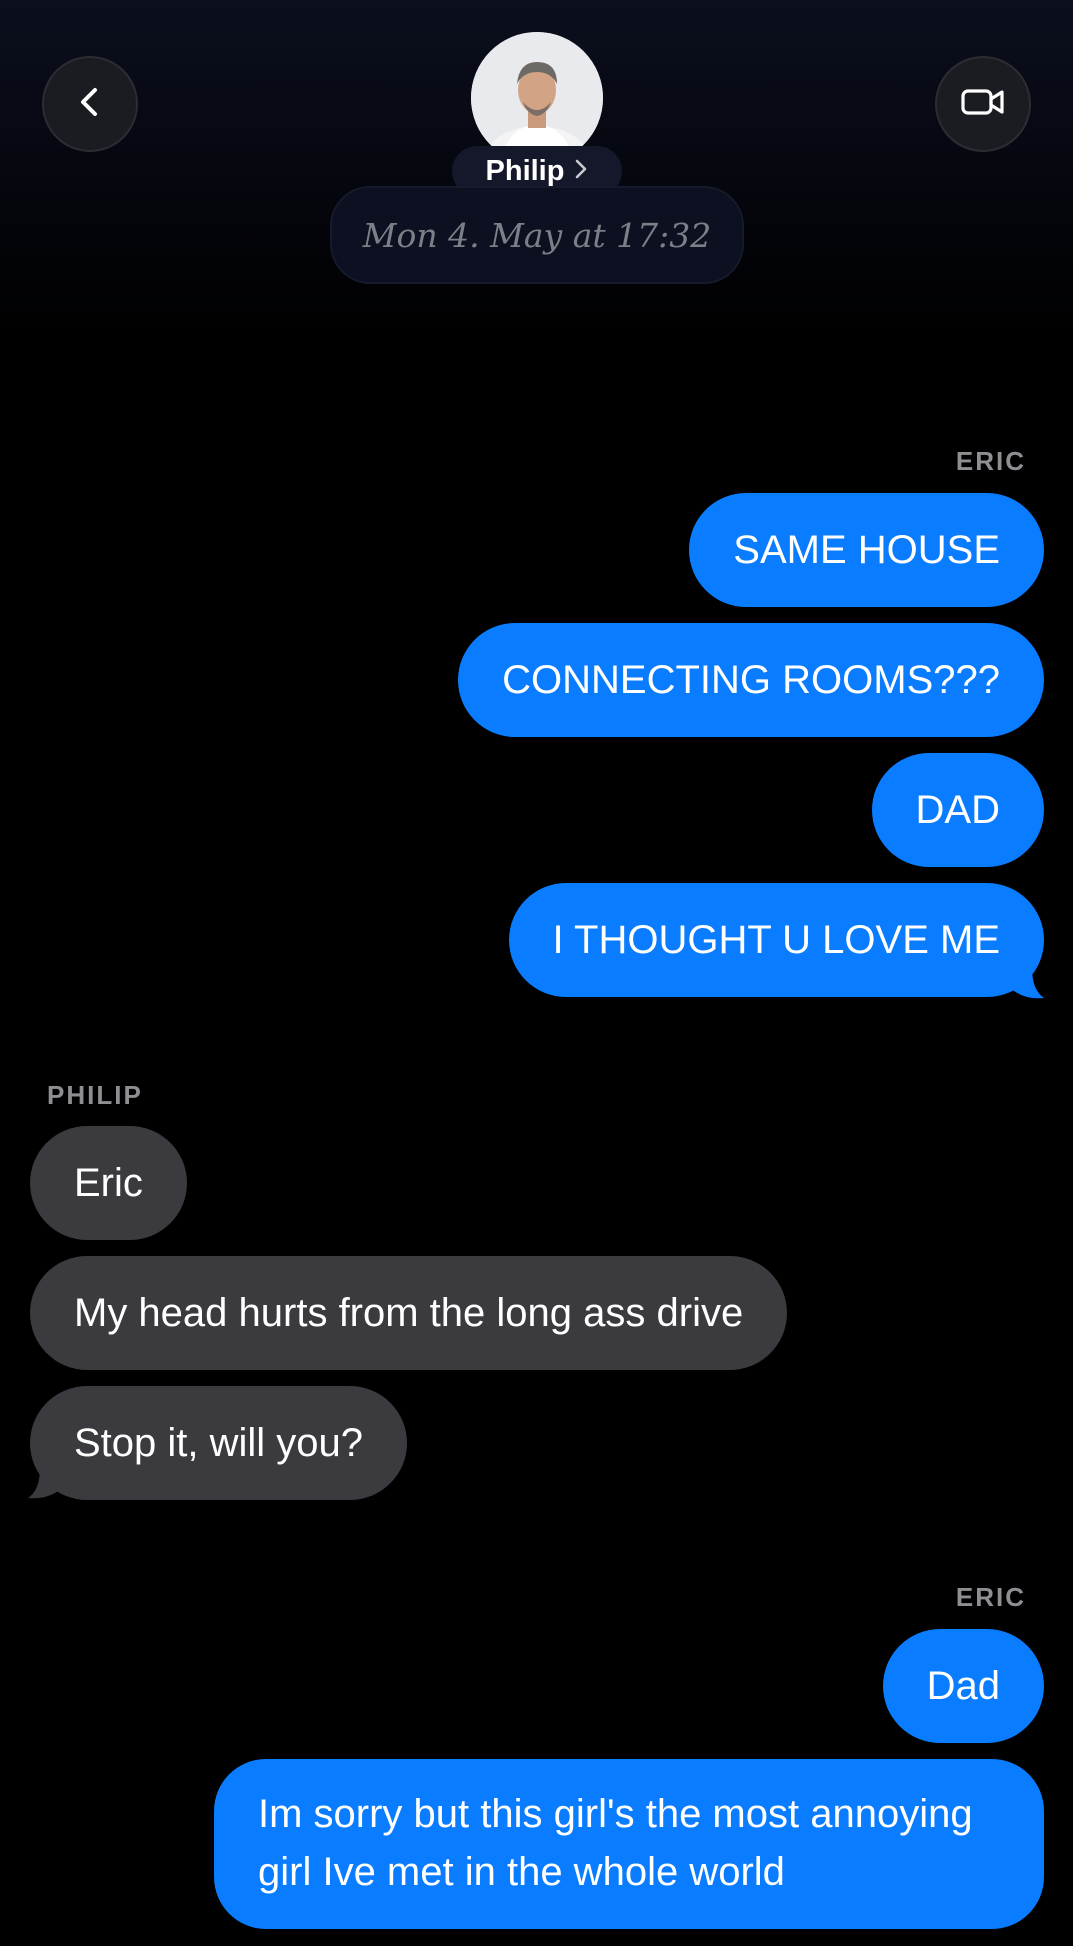 Image resolution: width=1073 pixels, height=1946 pixels. What do you see at coordinates (963, 1686) in the screenshot?
I see `outgoing-message: Dad` at bounding box center [963, 1686].